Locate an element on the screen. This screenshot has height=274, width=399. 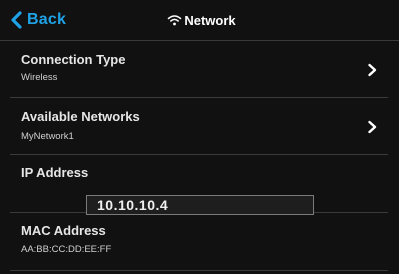
connection-type-value: Wireless is located at coordinates (39, 77).